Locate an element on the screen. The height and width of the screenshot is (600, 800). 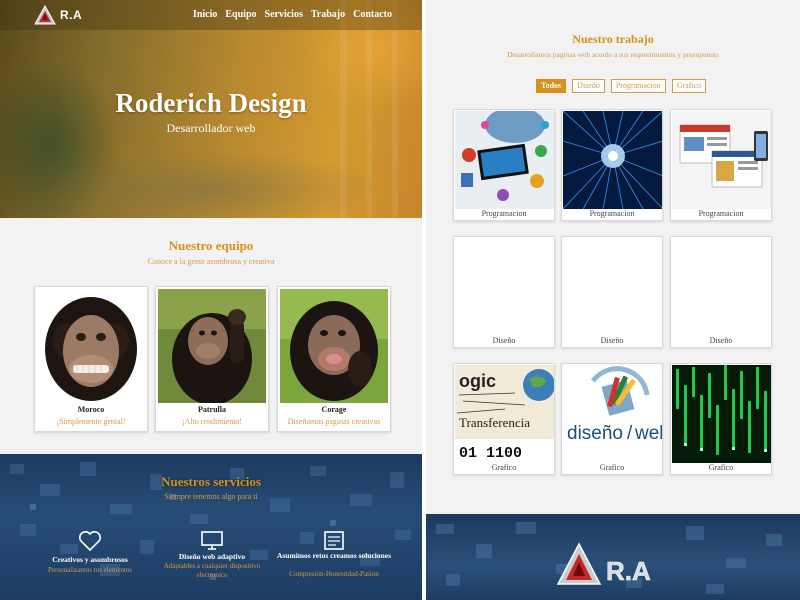
team-card: Patrulla ¡Alto rendimiento! is located at coordinates (212, 359).